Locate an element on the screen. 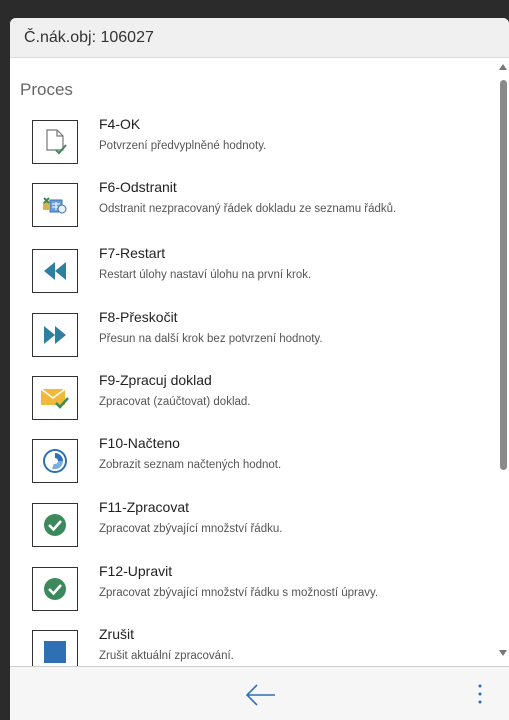 The width and height of the screenshot is (509, 720). more-options-button is located at coordinates (480, 694).